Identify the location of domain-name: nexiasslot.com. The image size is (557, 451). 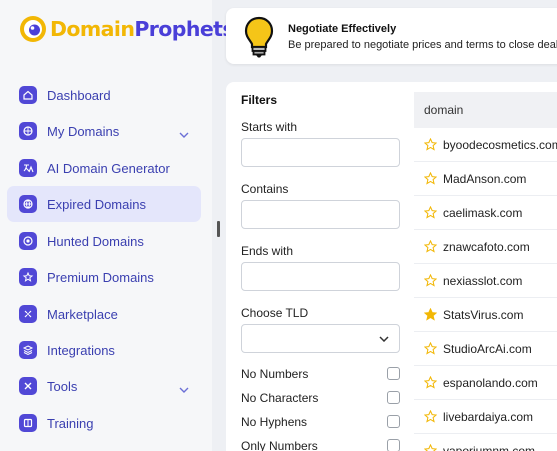
(482, 281).